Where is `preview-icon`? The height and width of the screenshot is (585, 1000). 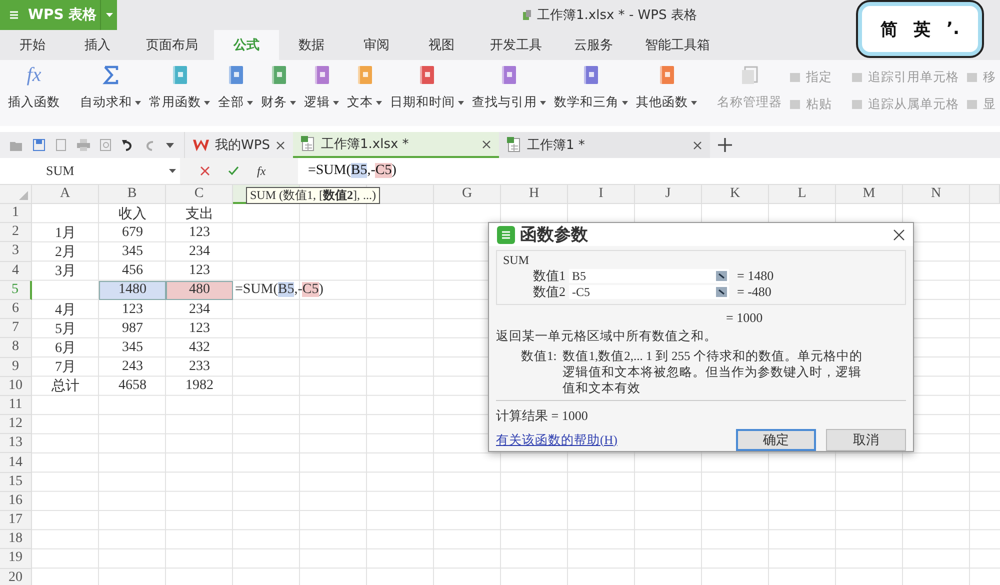
preview-icon is located at coordinates (106, 145).